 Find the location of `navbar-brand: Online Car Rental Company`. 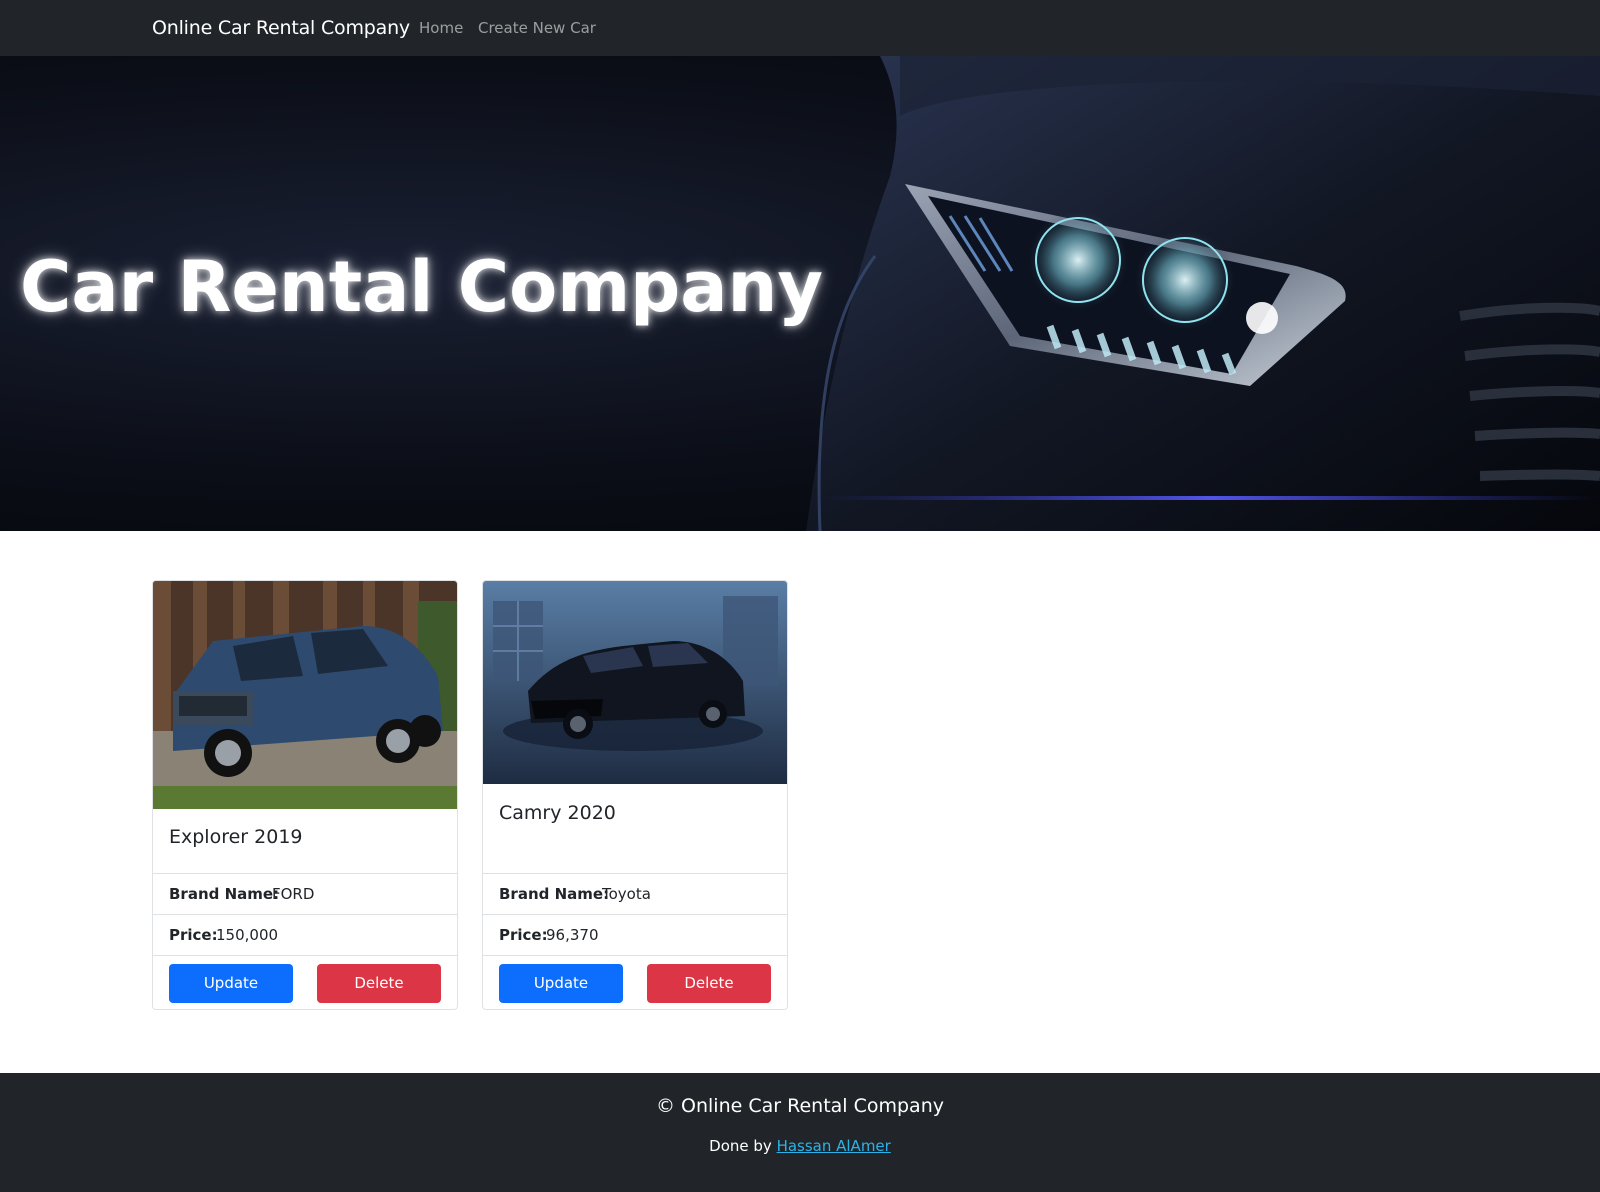

navbar-brand: Online Car Rental Company is located at coordinates (281, 28).